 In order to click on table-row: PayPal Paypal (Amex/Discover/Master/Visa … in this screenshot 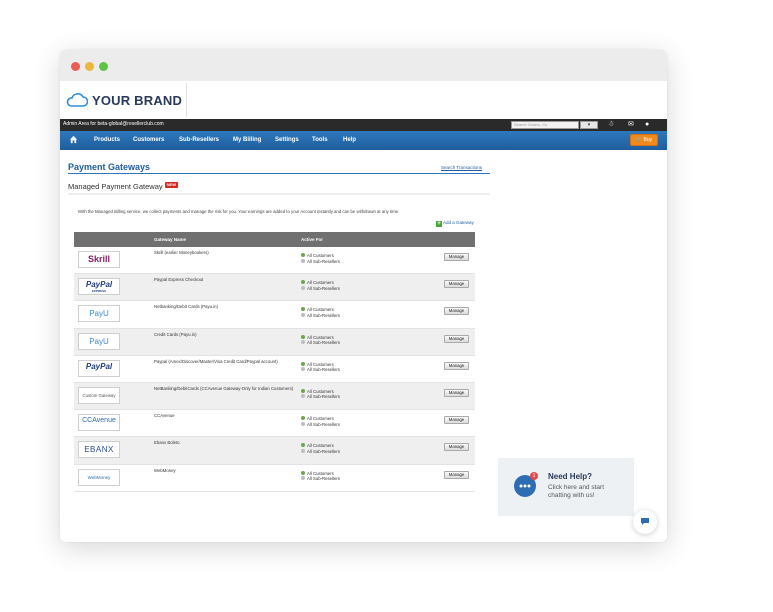, I will do `click(274, 369)`.